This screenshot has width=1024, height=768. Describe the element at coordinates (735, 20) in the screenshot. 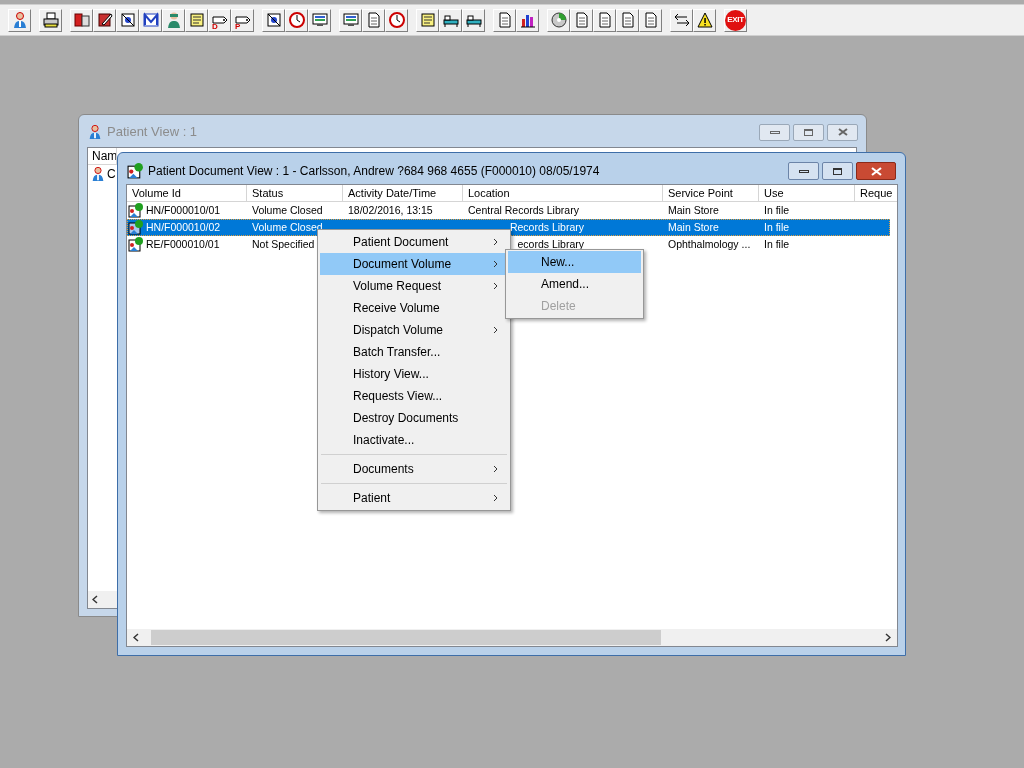

I see `toolbar-button: EXIT` at that location.